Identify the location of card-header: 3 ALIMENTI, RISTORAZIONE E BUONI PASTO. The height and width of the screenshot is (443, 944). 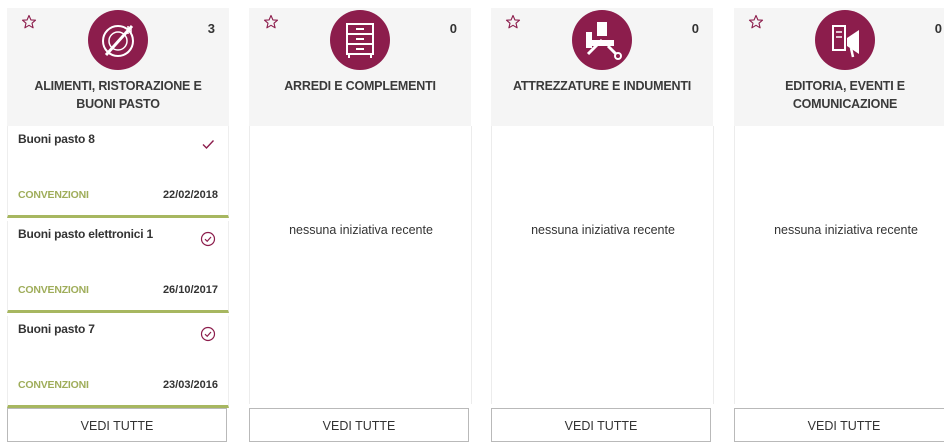
(118, 67).